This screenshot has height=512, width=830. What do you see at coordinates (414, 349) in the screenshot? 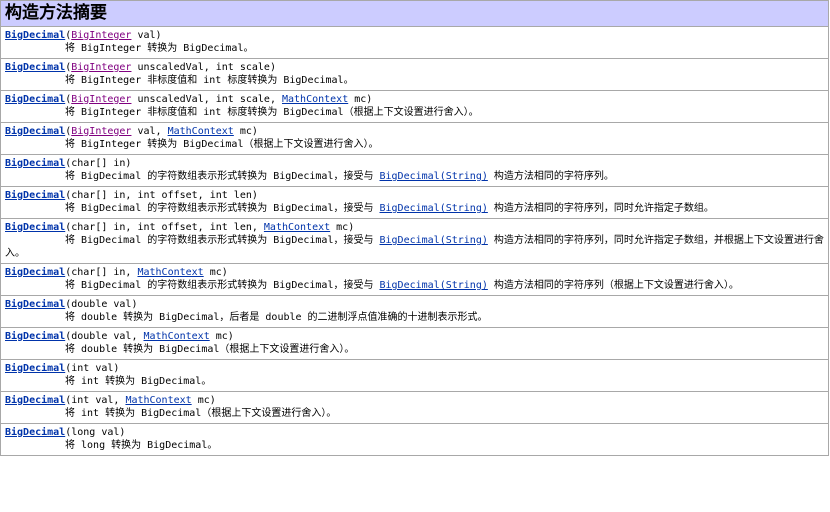
I see `constructor-description: 将 double 转换为 BigDecimal（根据上下文设置进行舍入）。` at bounding box center [414, 349].